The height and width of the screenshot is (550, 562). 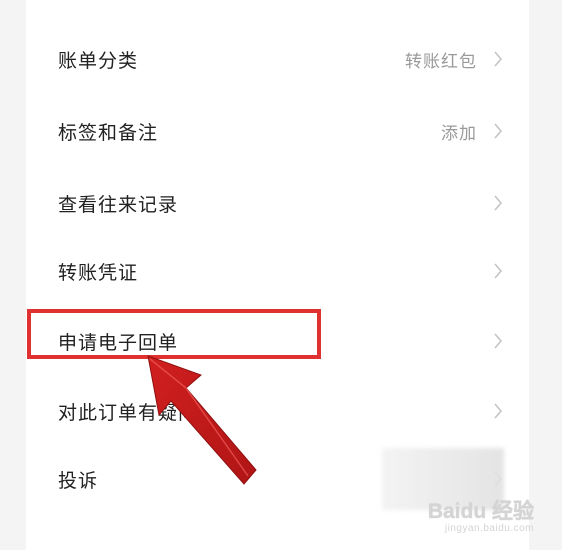 What do you see at coordinates (277, 203) in the screenshot?
I see `menu-item-transaction-history: 查看往来记录` at bounding box center [277, 203].